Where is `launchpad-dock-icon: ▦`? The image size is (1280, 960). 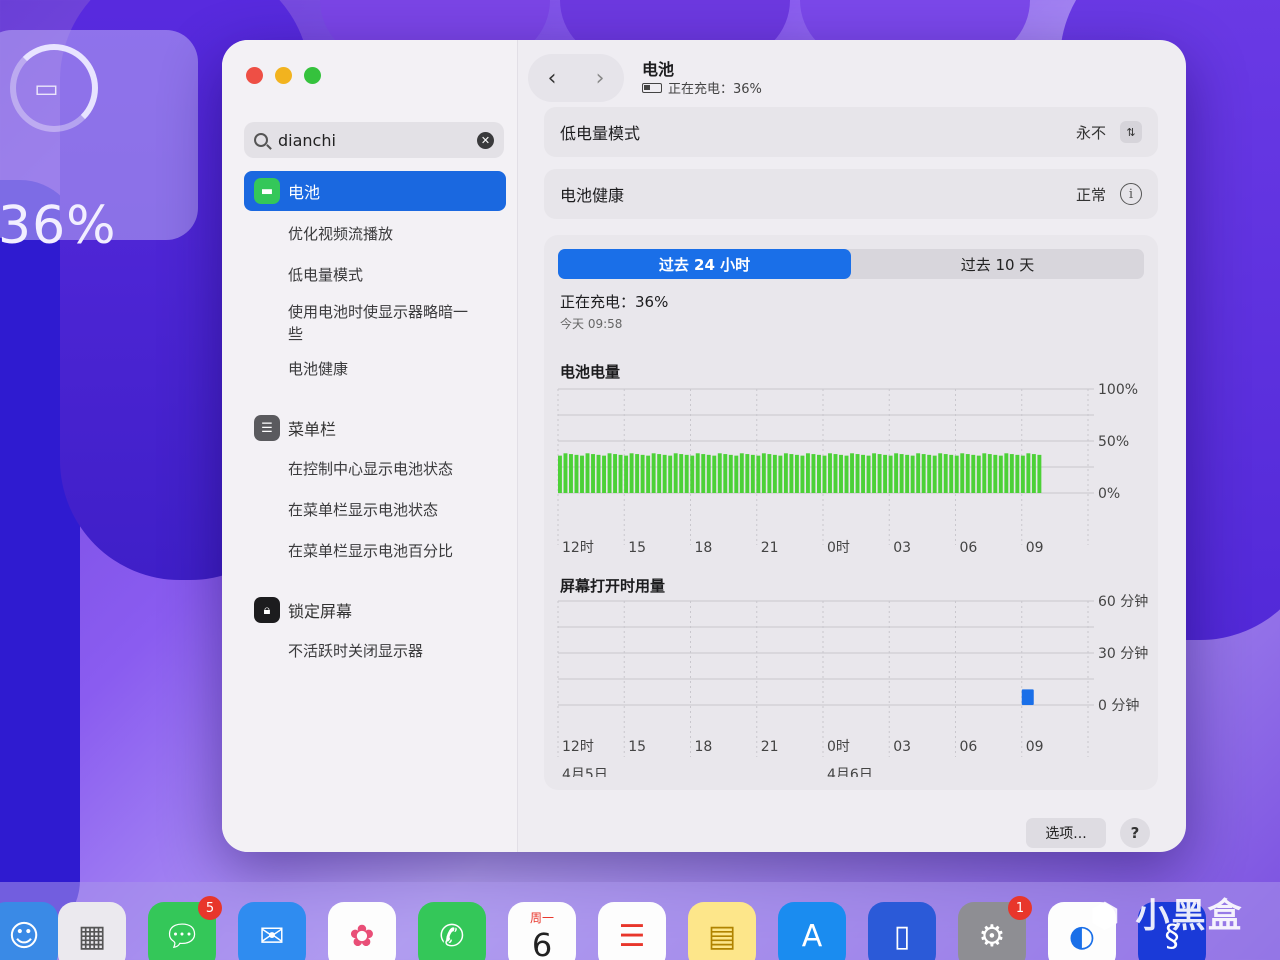 launchpad-dock-icon: ▦ is located at coordinates (92, 931).